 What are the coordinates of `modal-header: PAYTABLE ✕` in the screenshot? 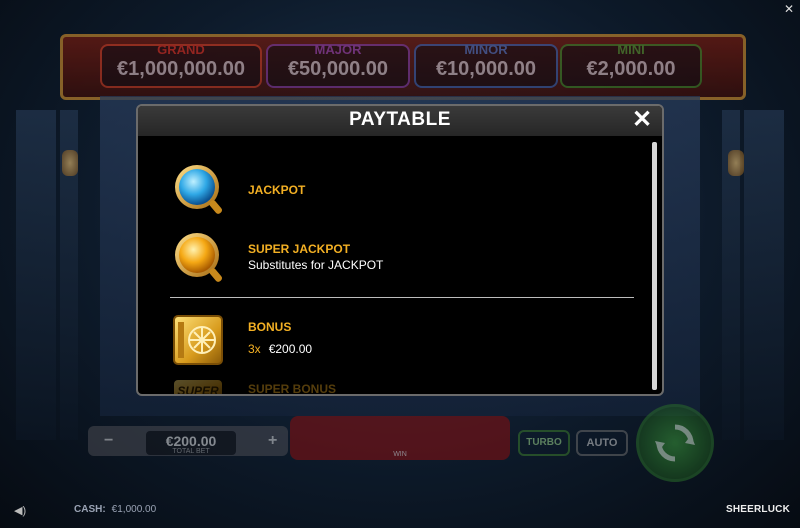 It's located at (400, 121).